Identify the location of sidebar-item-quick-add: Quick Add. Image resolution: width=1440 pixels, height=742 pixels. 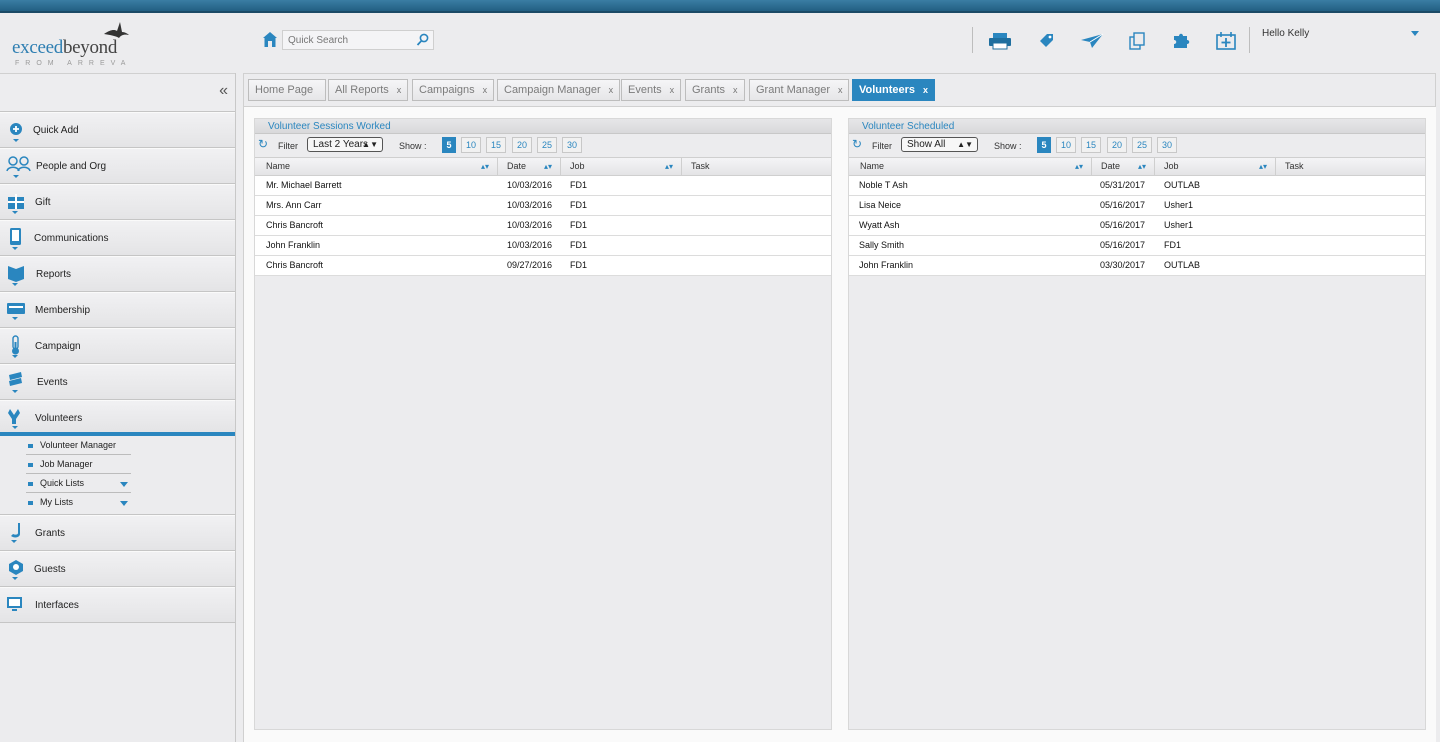
(117, 130).